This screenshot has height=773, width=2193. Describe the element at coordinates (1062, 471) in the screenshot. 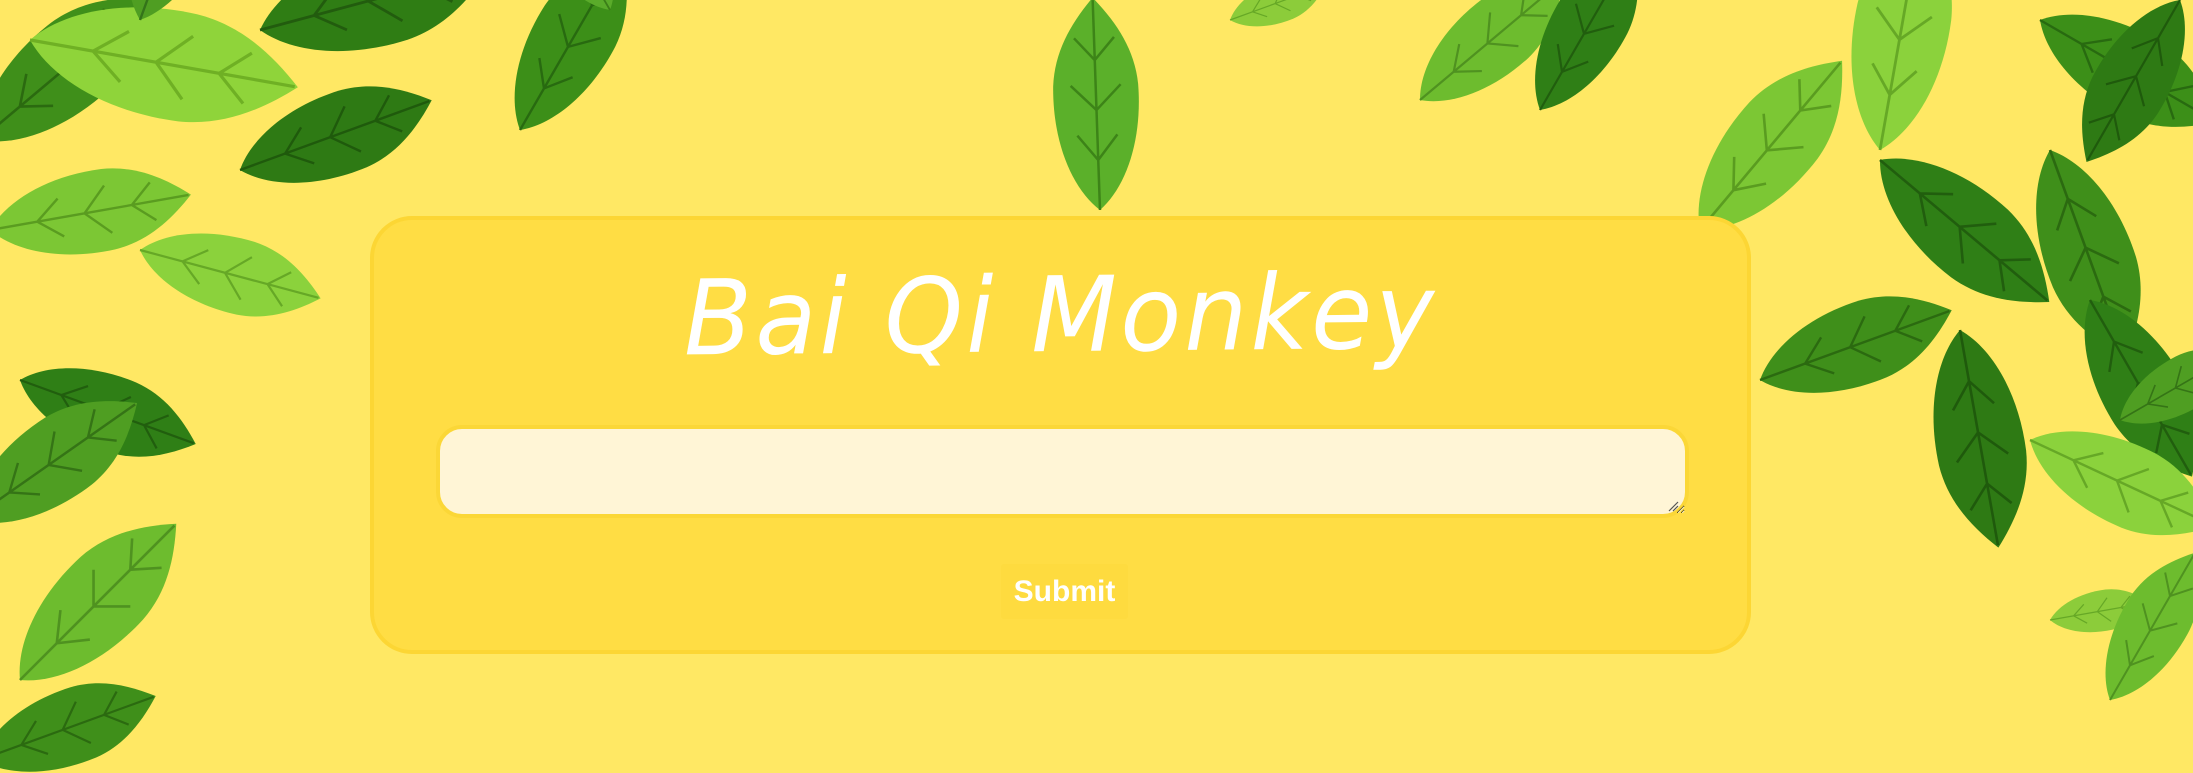

I see `text-input` at that location.